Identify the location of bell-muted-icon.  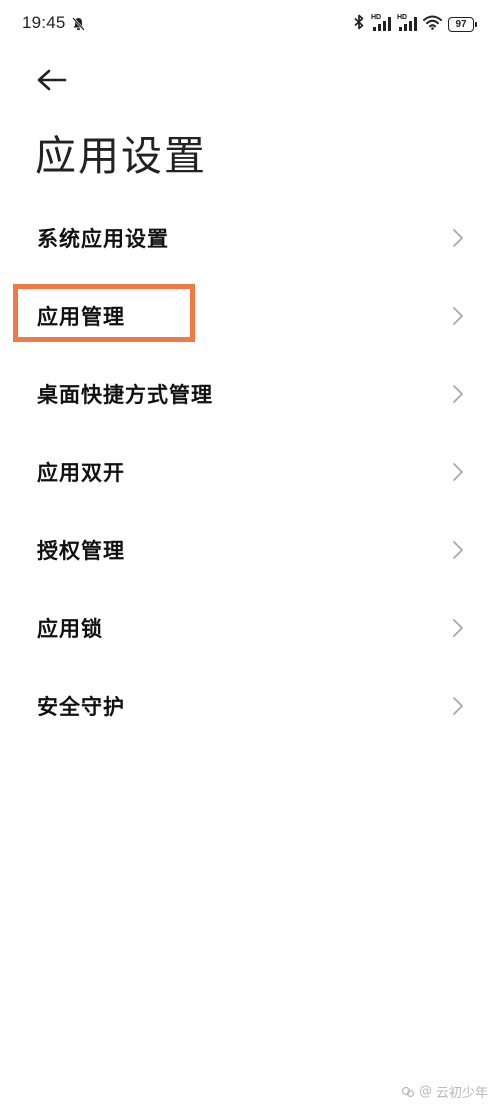
(78, 25).